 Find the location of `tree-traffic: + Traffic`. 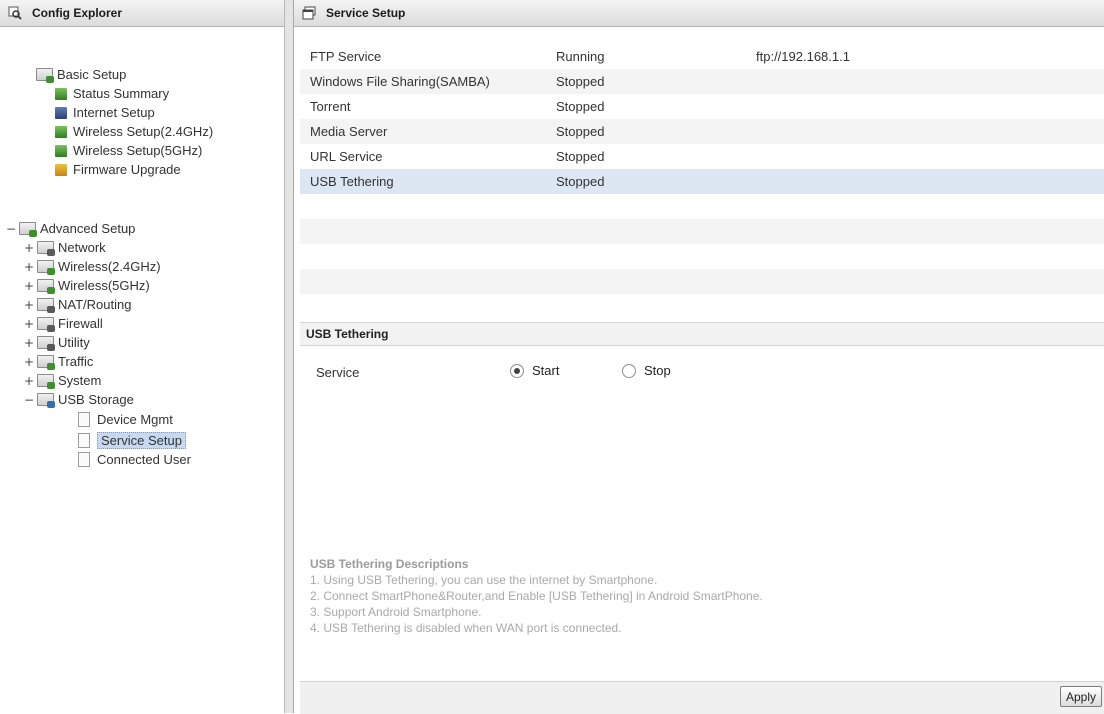

tree-traffic: + Traffic is located at coordinates (58, 362).